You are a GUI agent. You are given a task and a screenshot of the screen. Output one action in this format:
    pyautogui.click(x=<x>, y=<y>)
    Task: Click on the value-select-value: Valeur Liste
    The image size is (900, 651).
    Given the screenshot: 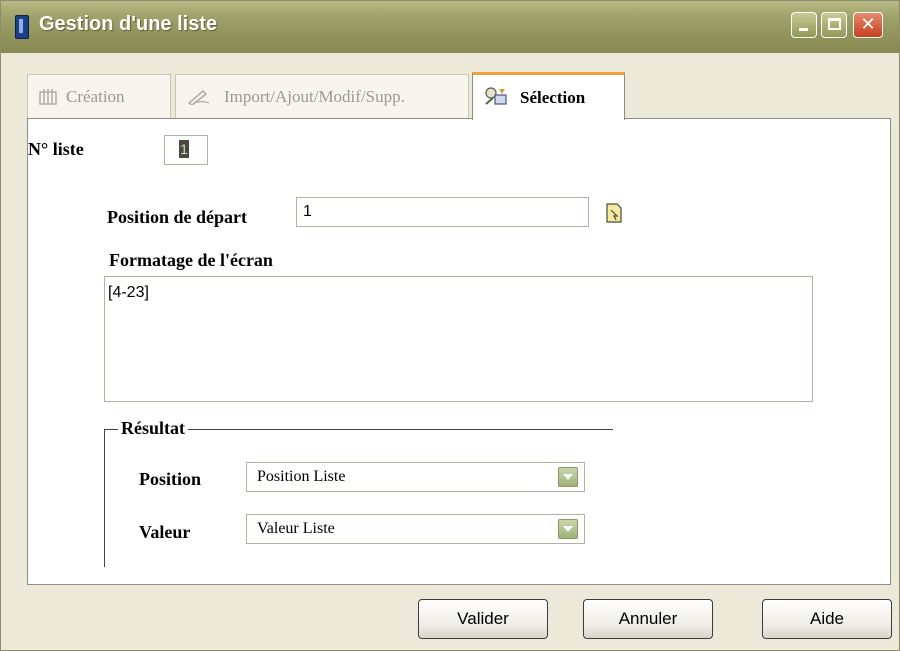 What is the action you would take?
    pyautogui.click(x=296, y=528)
    